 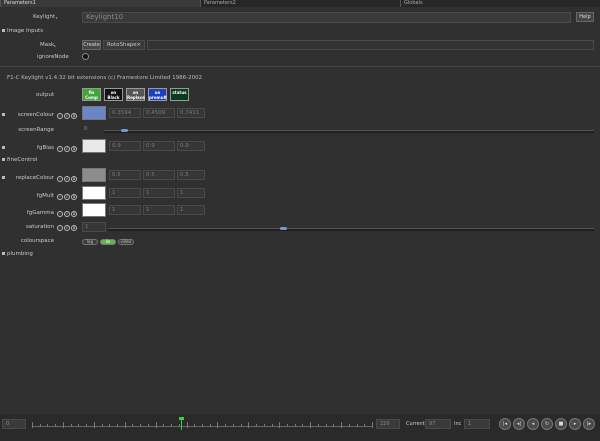 What do you see at coordinates (39, 227) in the screenshot?
I see `saturation-label: saturation` at bounding box center [39, 227].